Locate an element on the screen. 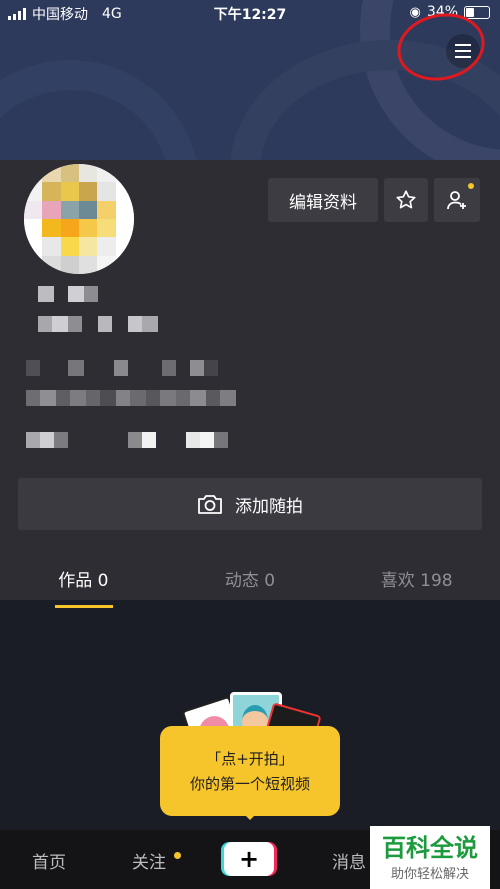 The height and width of the screenshot is (889, 500). bubble-line-2: 你的第一个短视频 is located at coordinates (249, 784).